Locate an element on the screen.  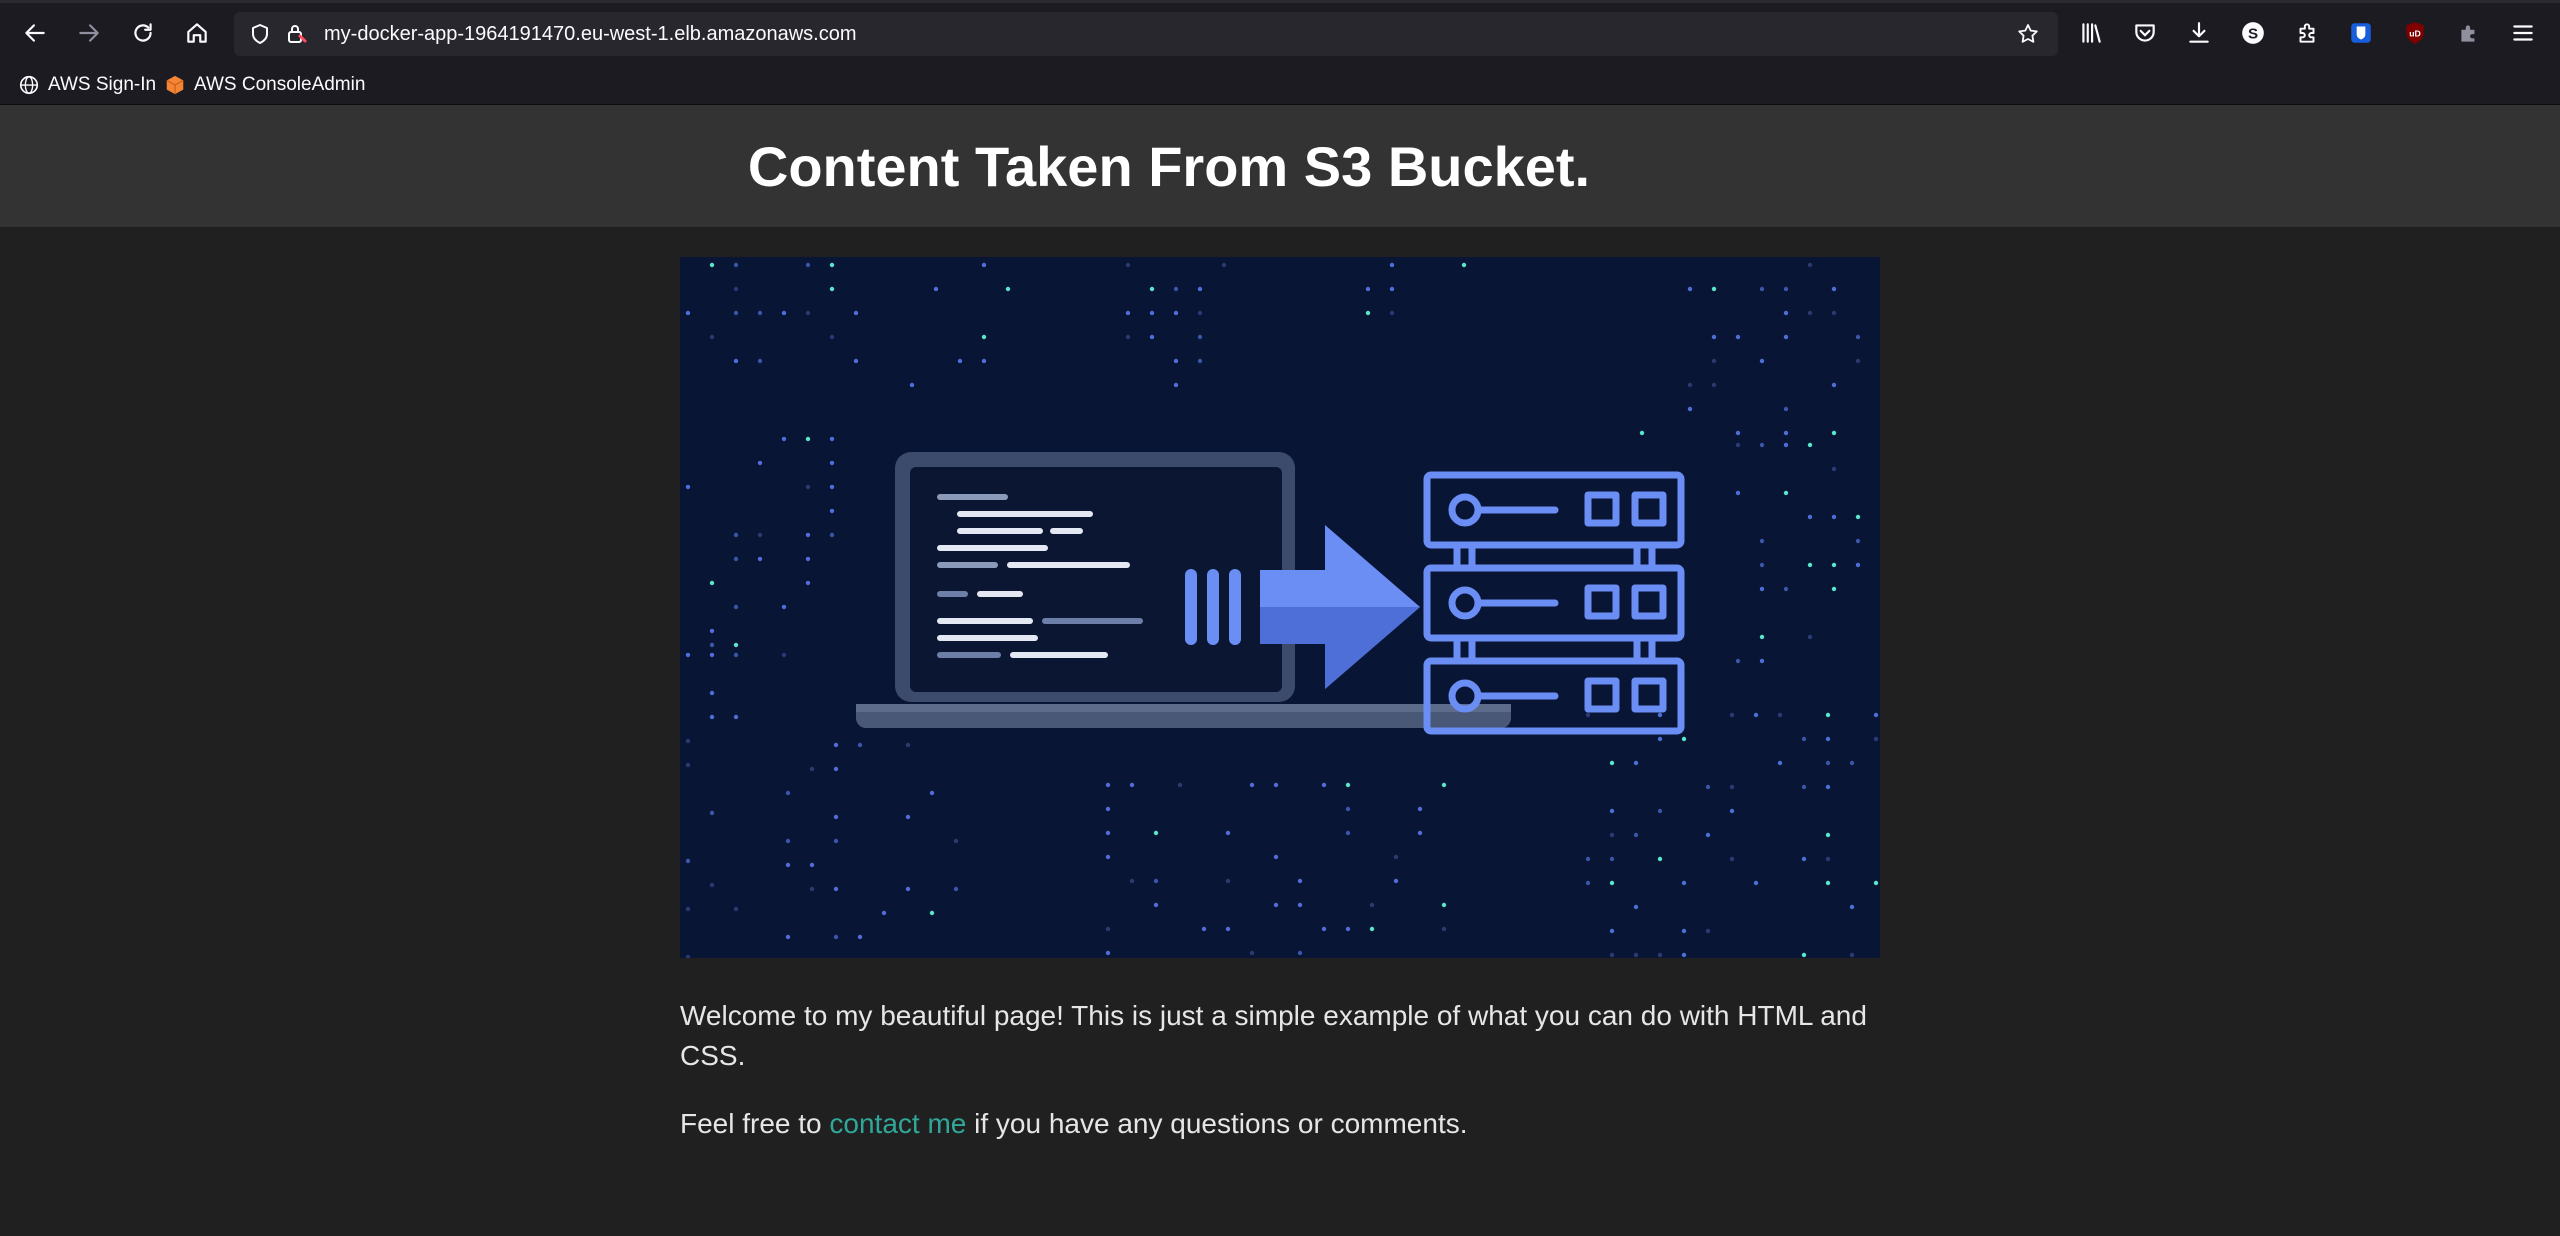
library-button is located at coordinates (2091, 33).